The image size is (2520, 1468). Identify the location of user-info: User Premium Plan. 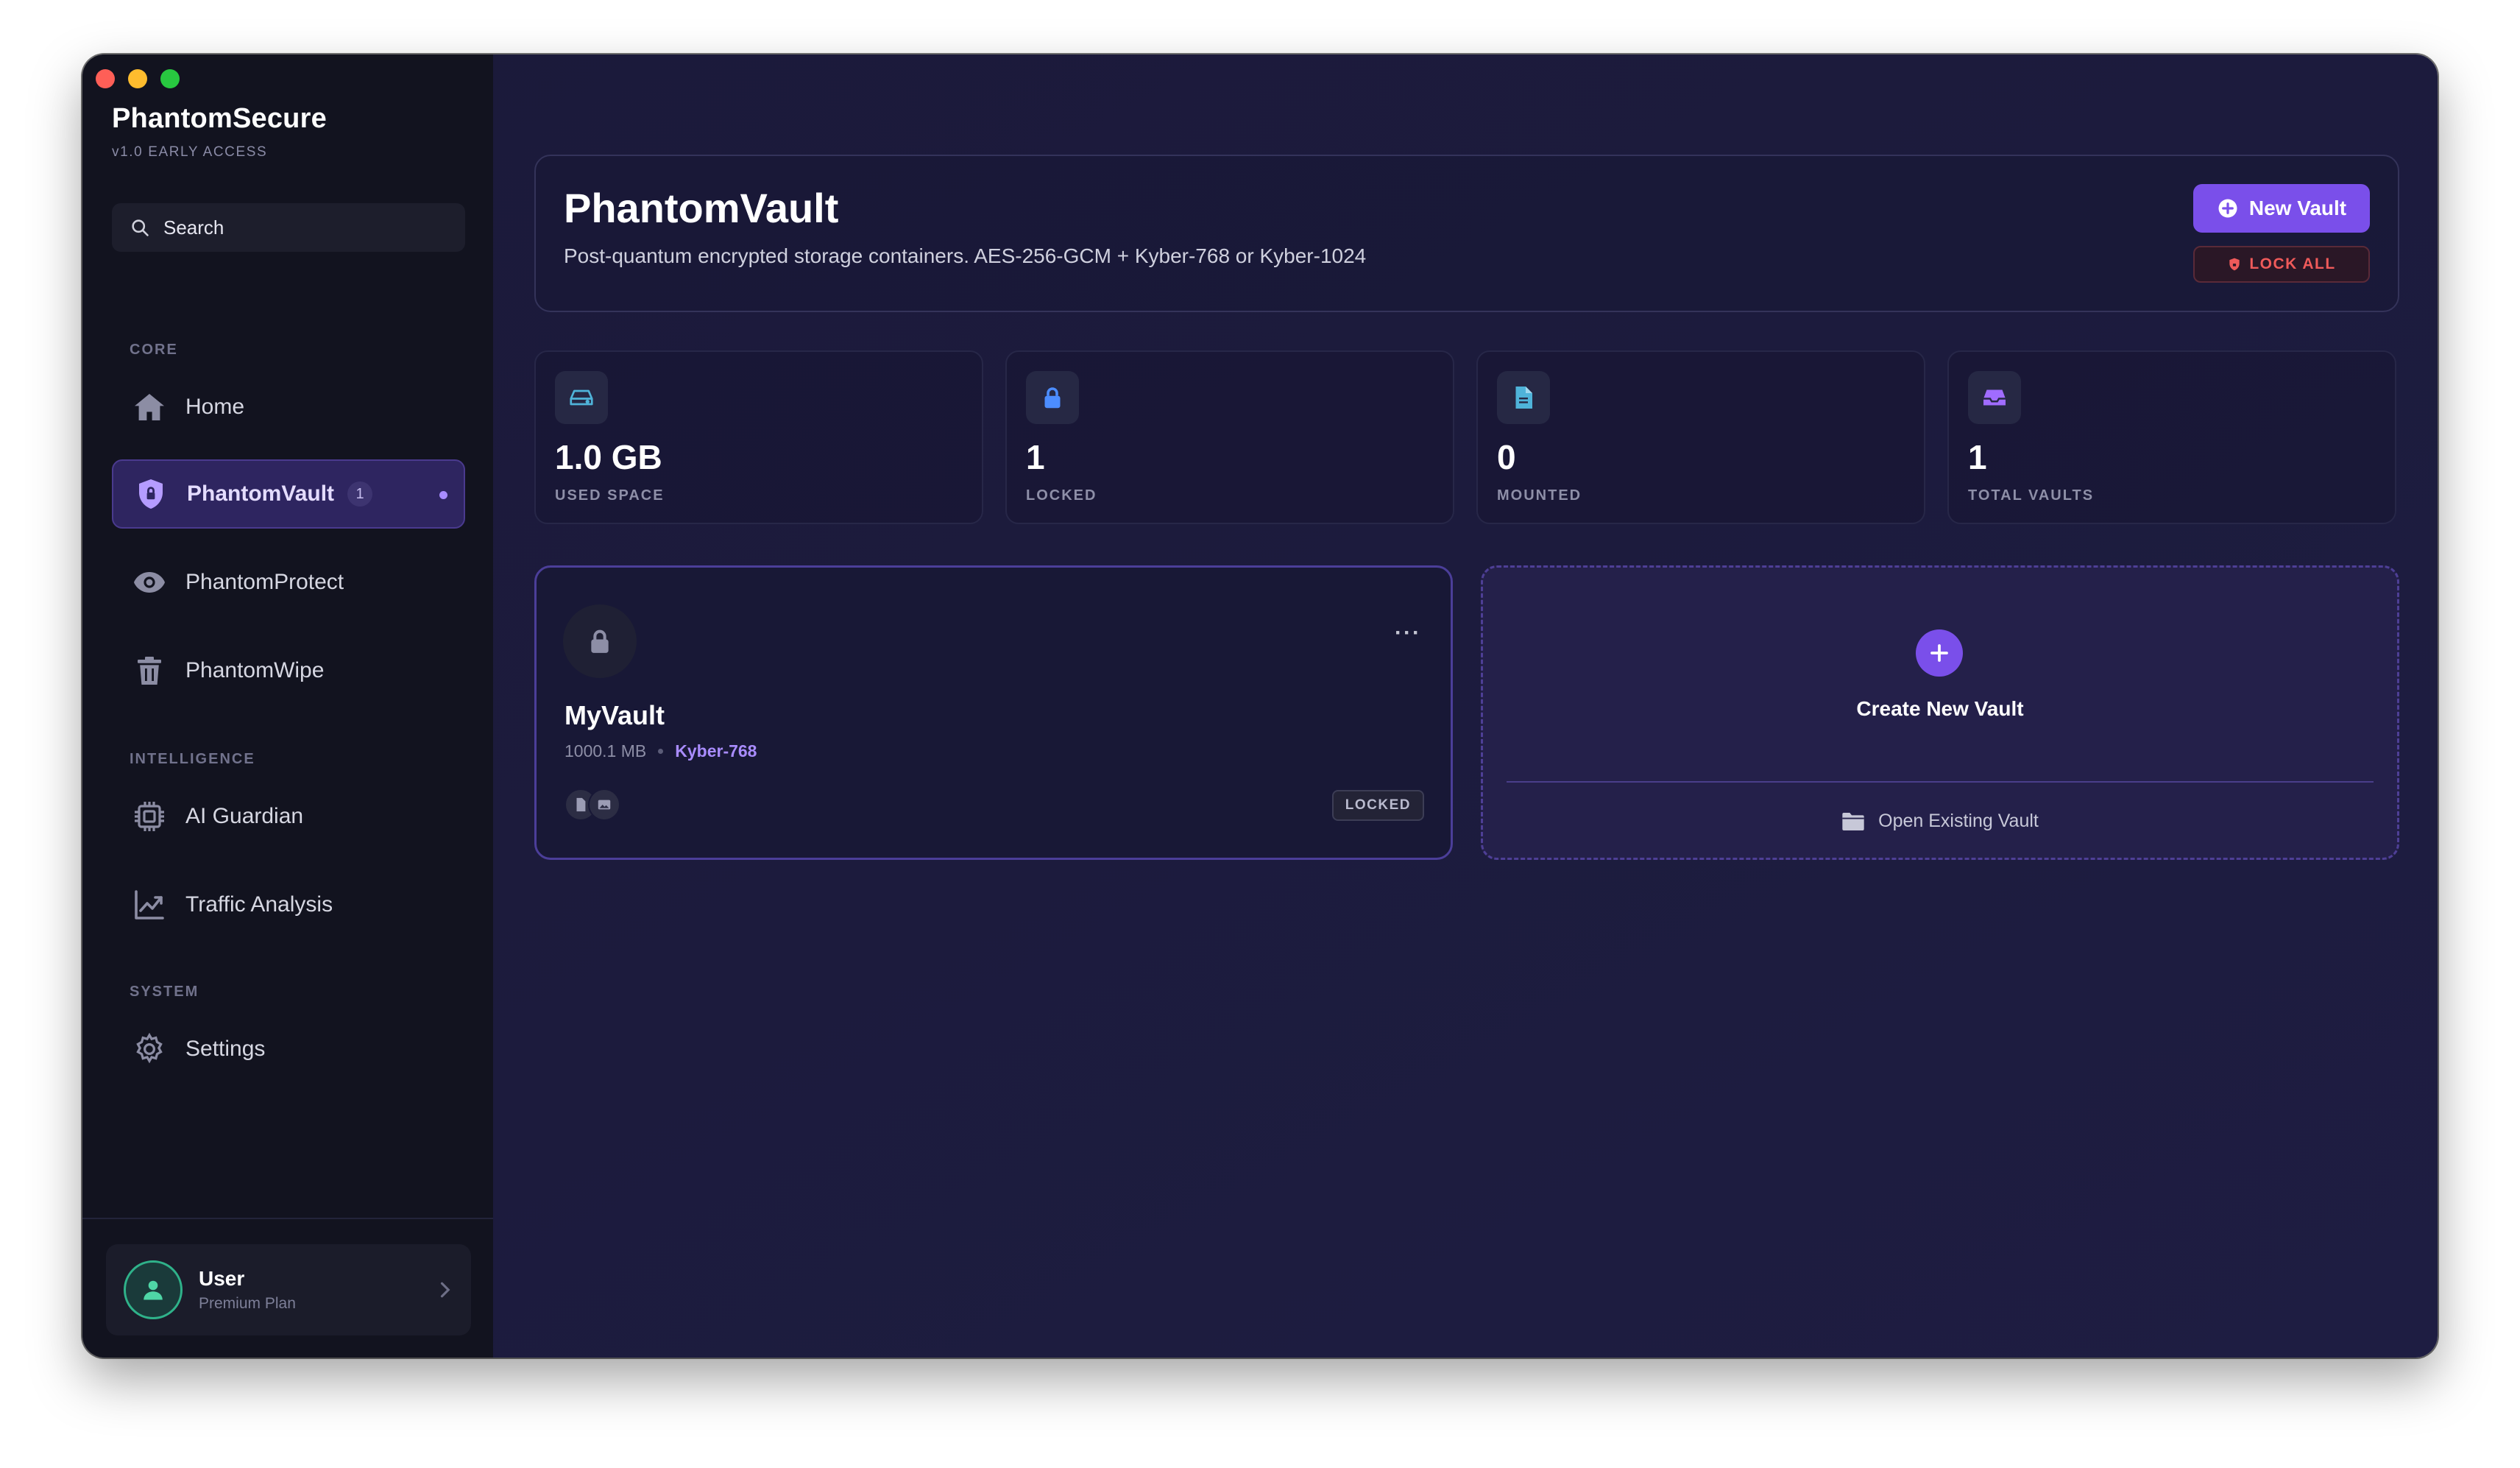
(247, 1290).